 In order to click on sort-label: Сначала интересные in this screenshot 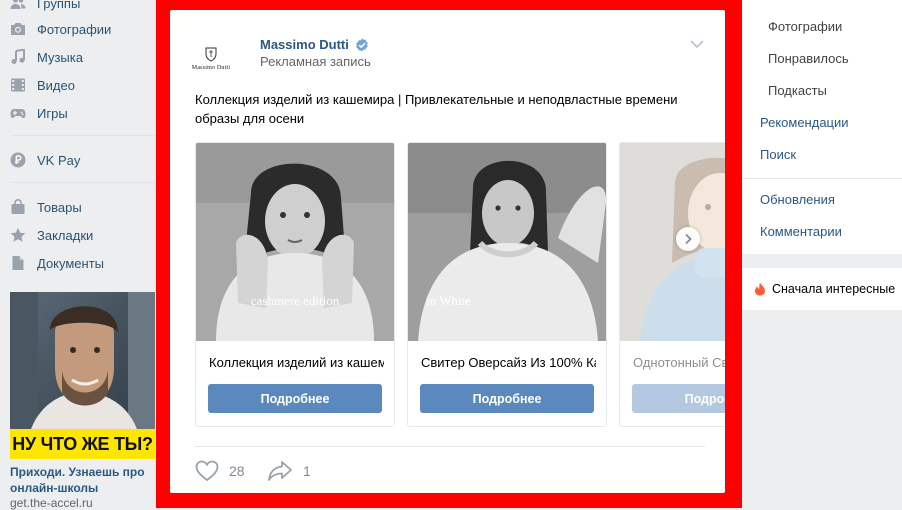, I will do `click(834, 289)`.